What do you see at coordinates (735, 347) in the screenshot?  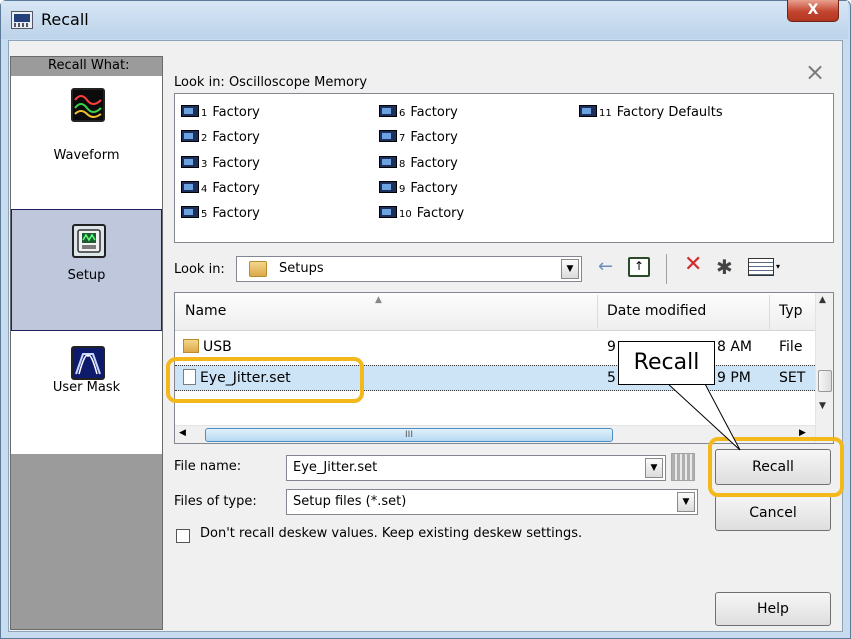 I see `file-date-tail: 8 AM` at bounding box center [735, 347].